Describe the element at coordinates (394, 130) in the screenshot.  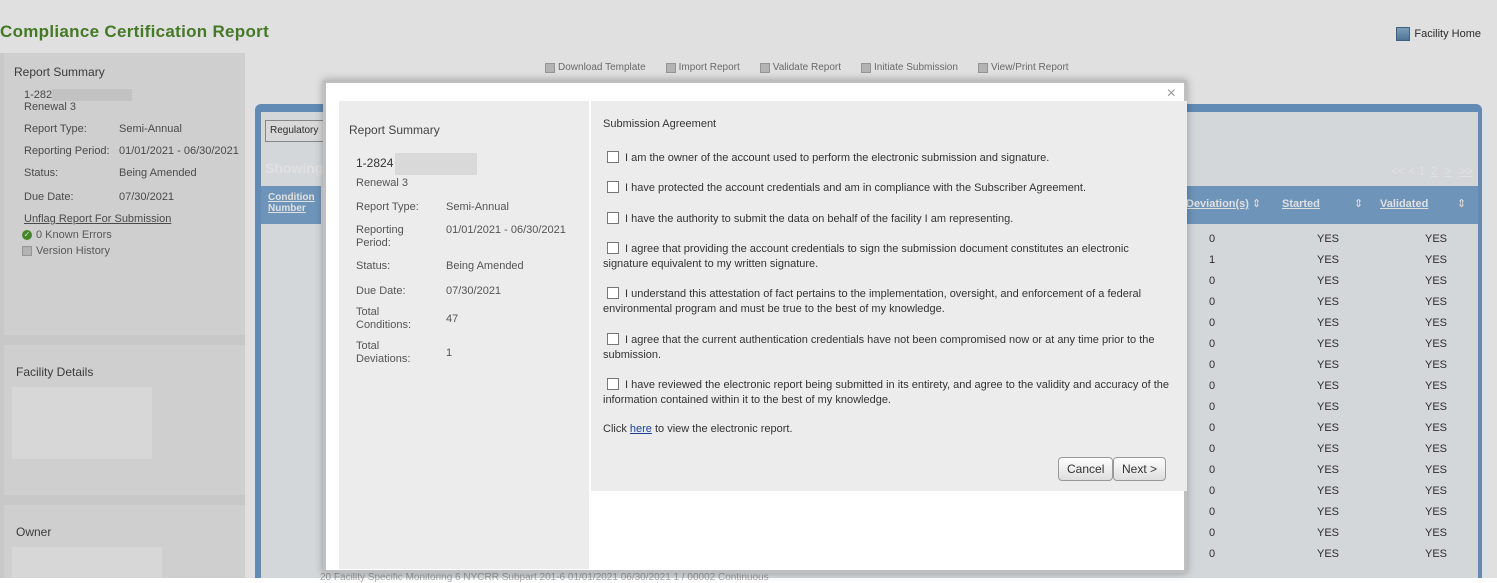
I see `dialog-summary-title: Report Summary` at that location.